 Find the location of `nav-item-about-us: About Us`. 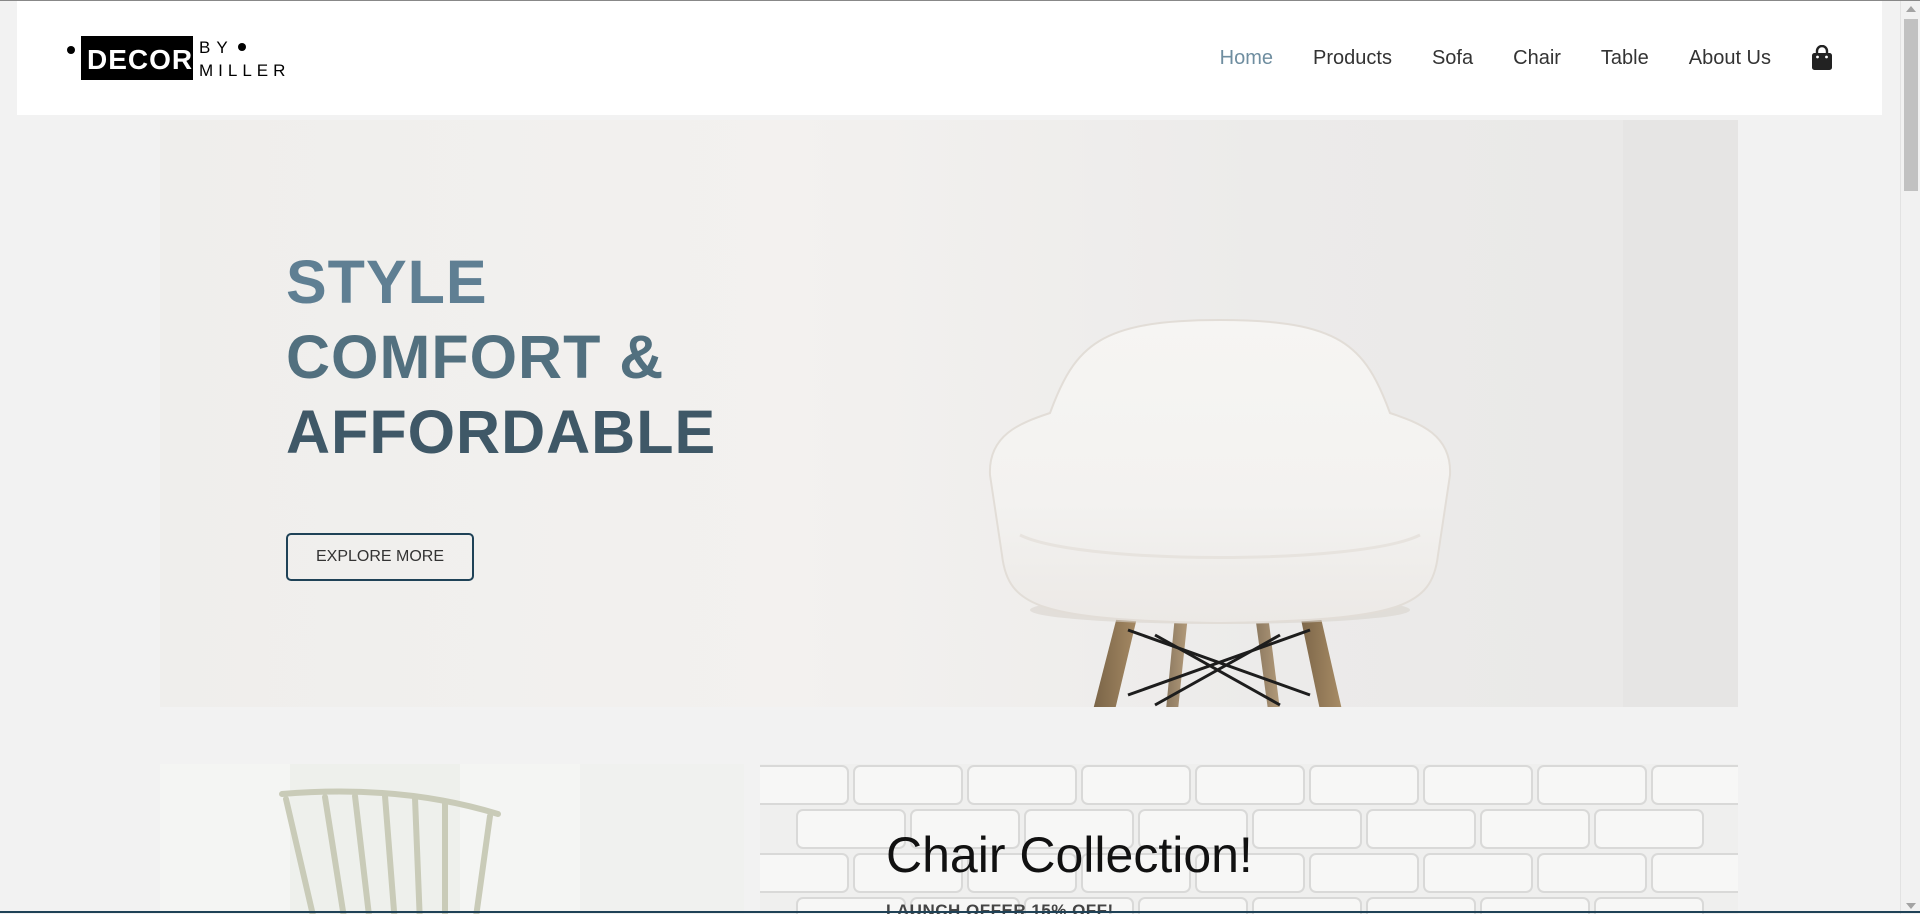

nav-item-about-us: About Us is located at coordinates (1730, 58).